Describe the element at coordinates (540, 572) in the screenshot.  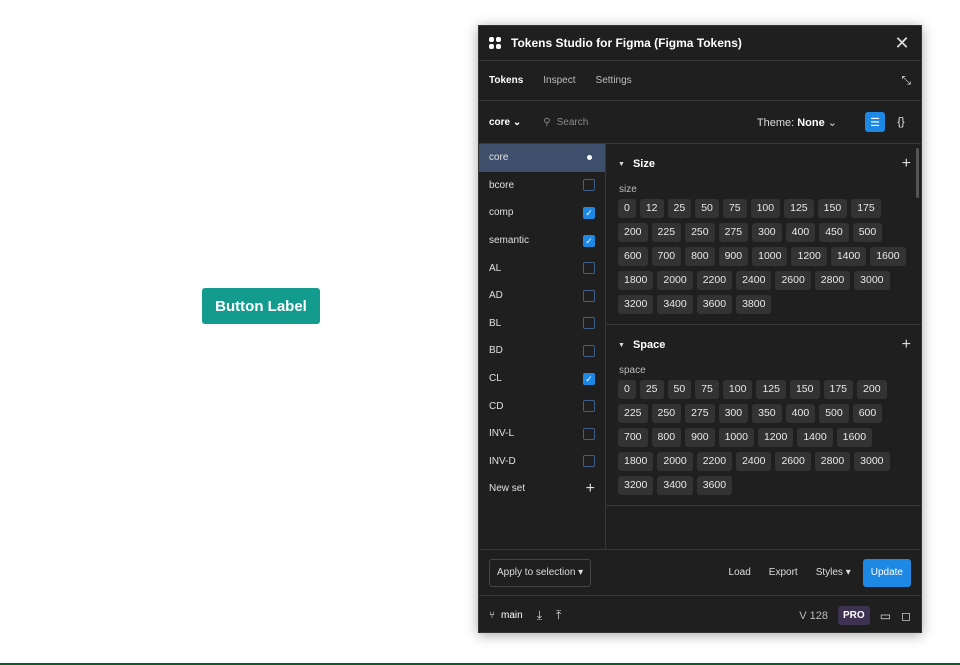
I see `apply-to-selection-select: Apply to selection ▾` at that location.